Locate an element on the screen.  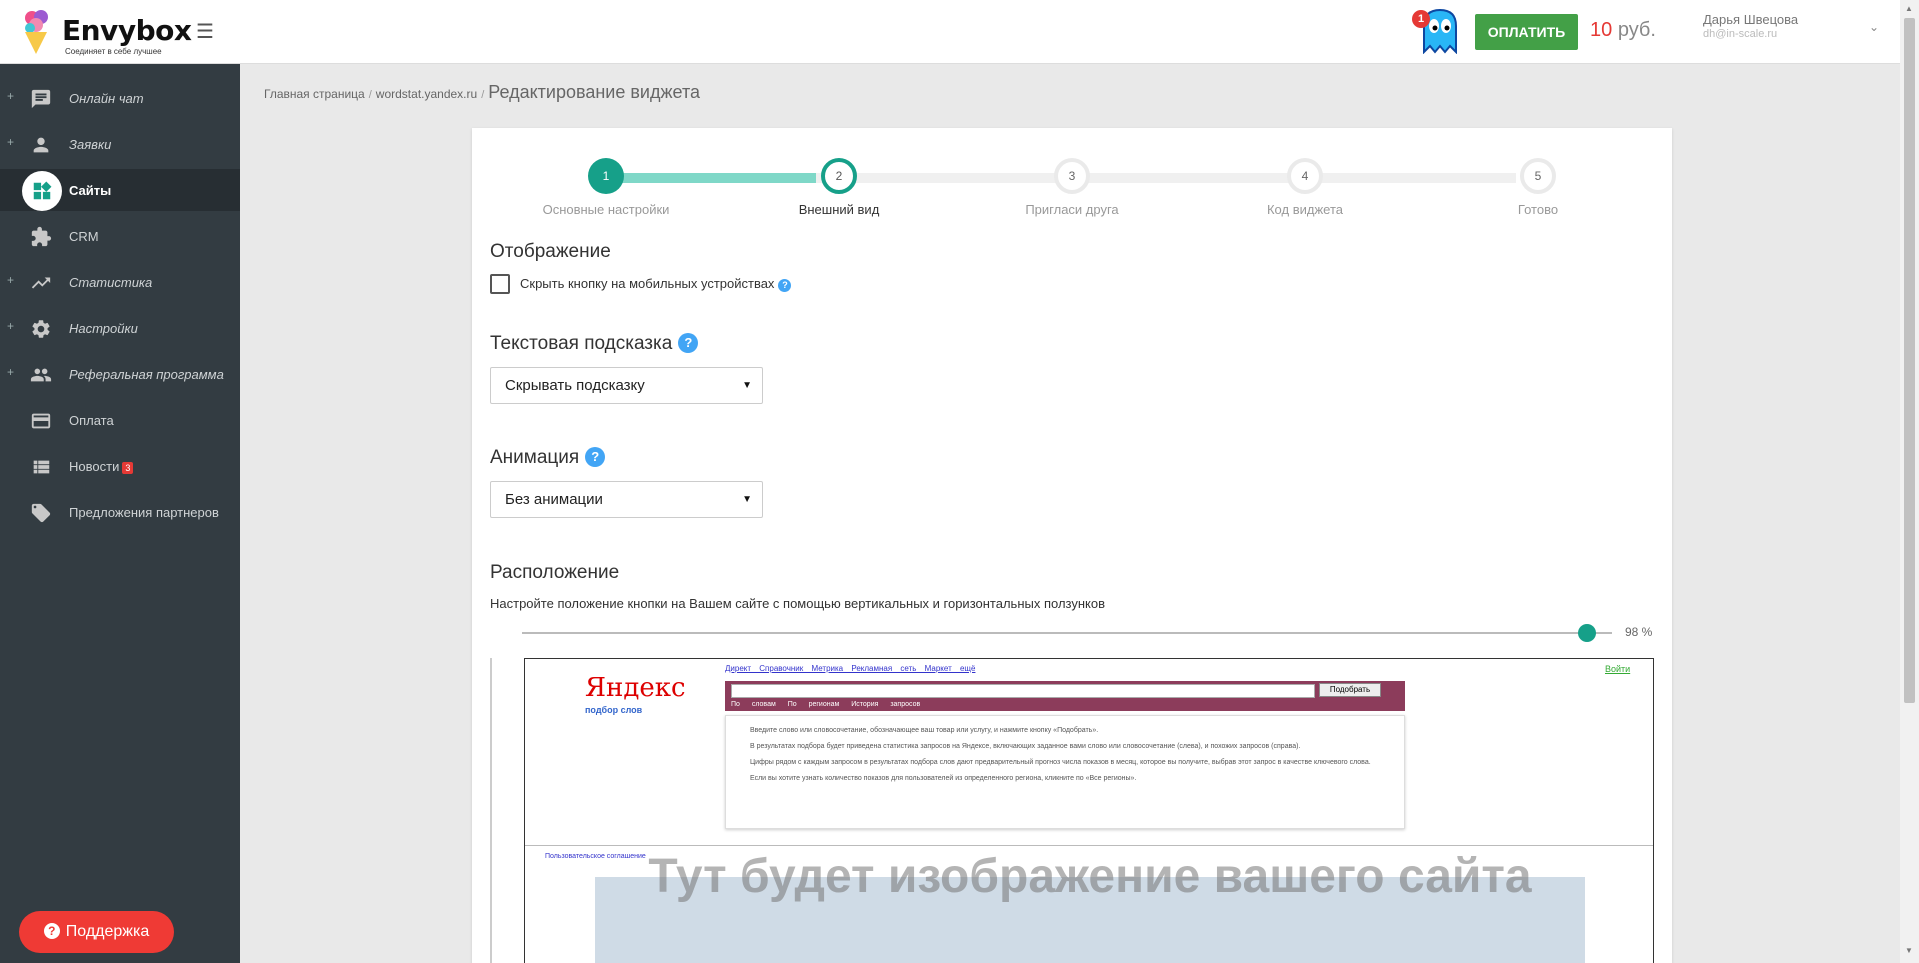
sidebar-item-referral: + Реферальная программа is located at coordinates (120, 374).